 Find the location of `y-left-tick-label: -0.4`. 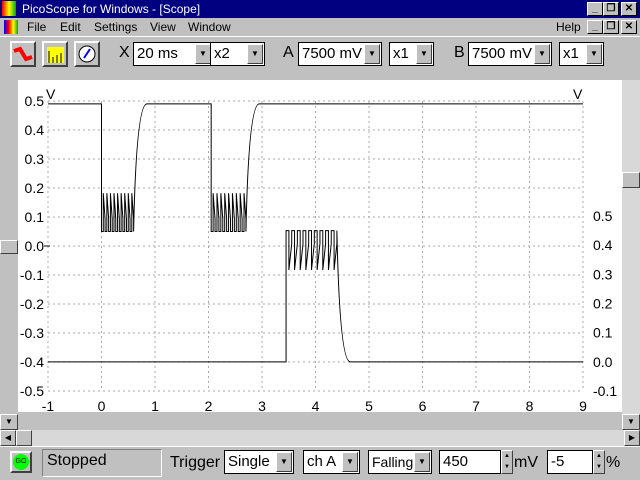

y-left-tick-label: -0.4 is located at coordinates (32, 362).